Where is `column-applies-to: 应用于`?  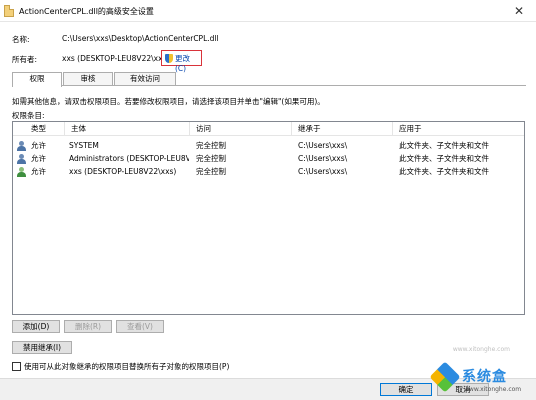
column-applies-to: 应用于 is located at coordinates (458, 129).